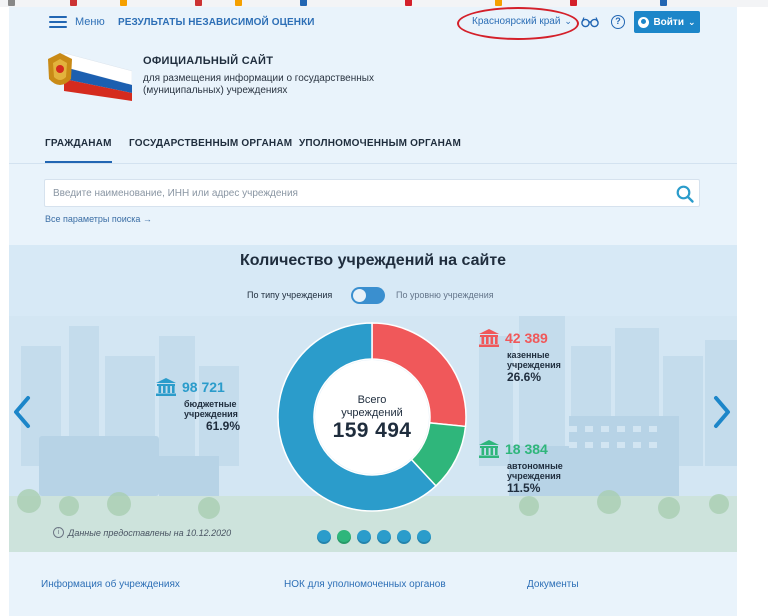 The image size is (768, 616). I want to click on site-title: ОФИЦИАЛЬНЫЙ САЙТ, so click(208, 61).